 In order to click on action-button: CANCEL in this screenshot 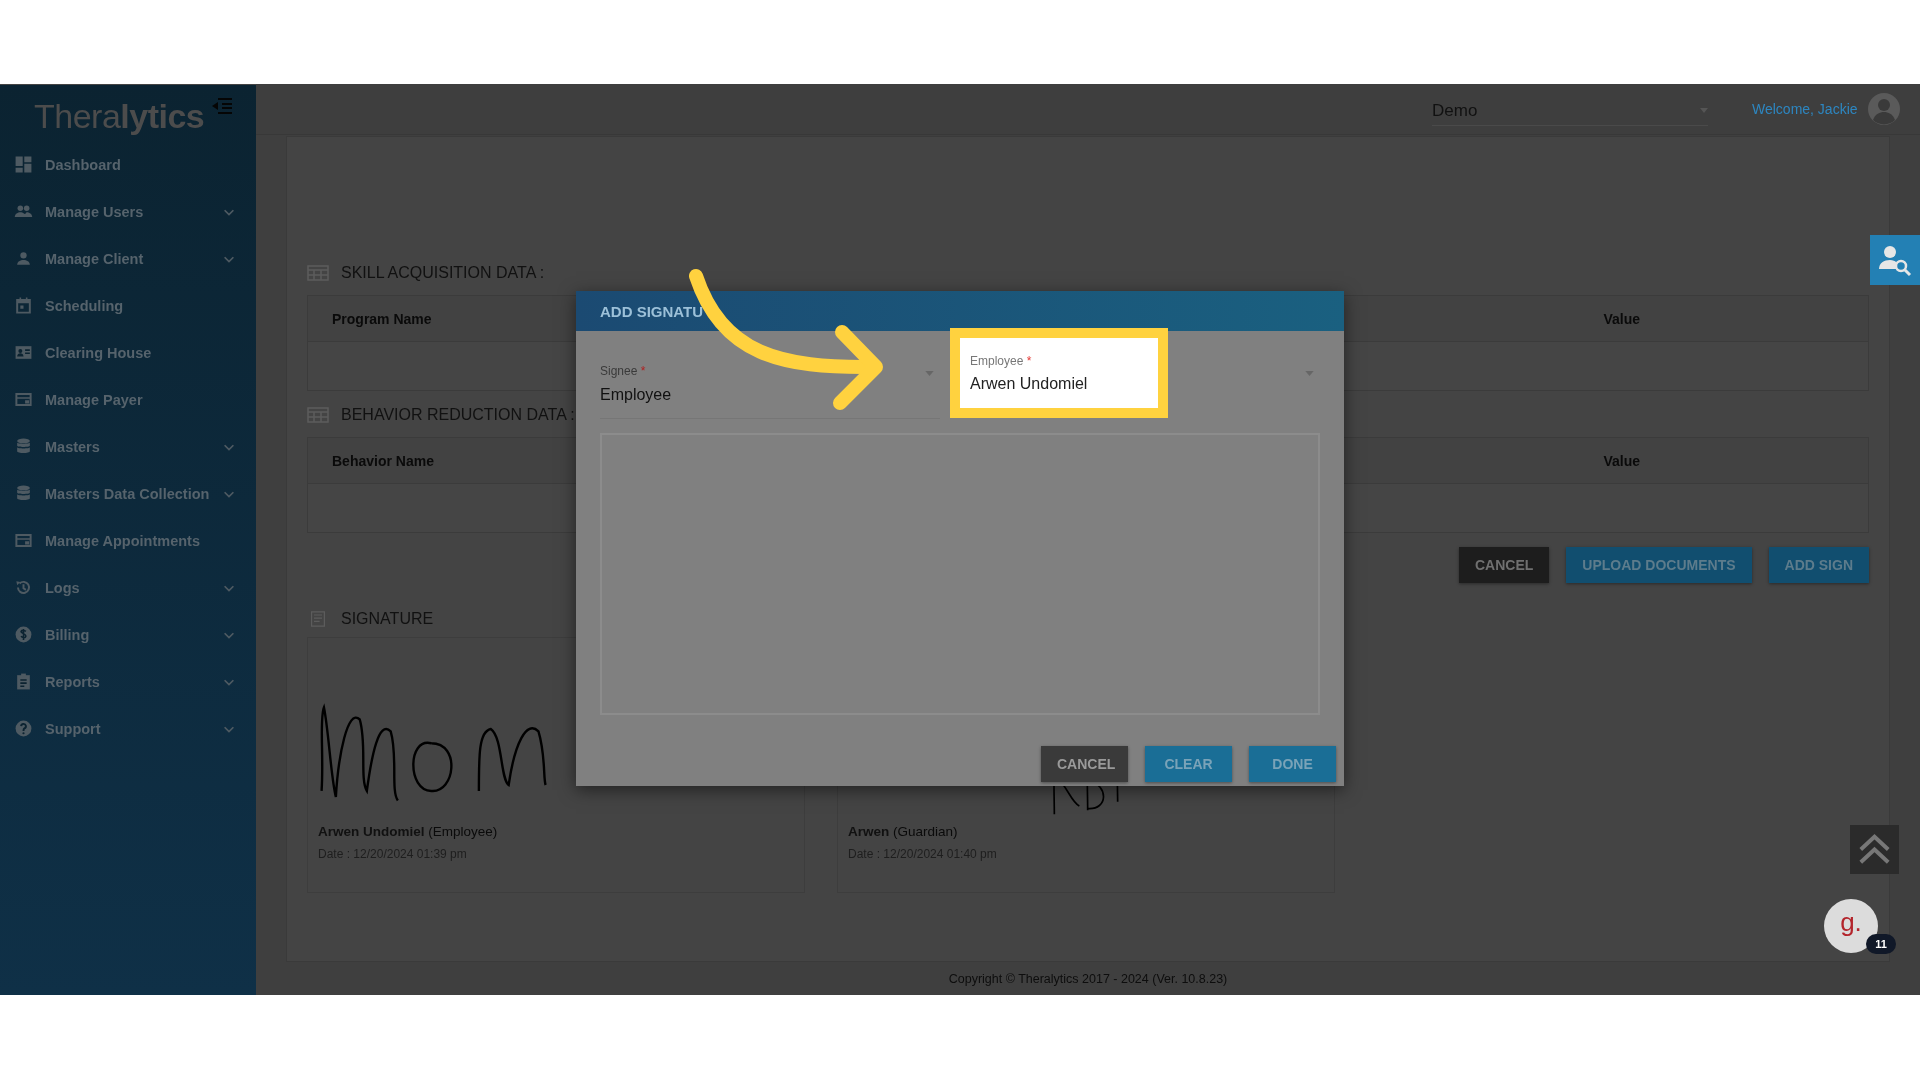, I will do `click(1504, 565)`.